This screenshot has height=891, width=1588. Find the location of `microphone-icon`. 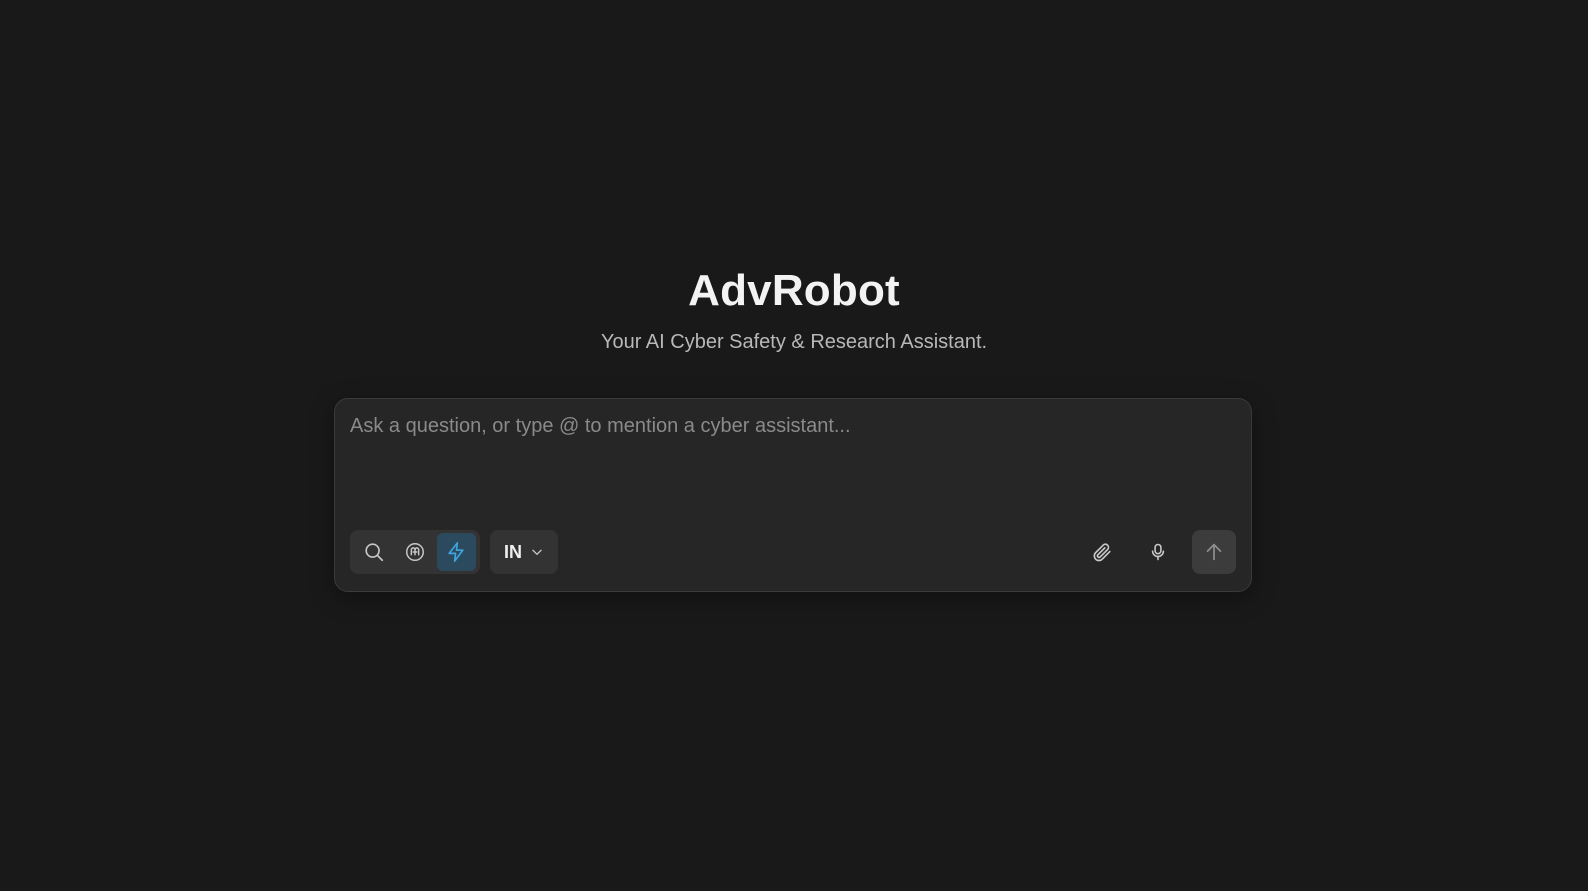

microphone-icon is located at coordinates (1158, 552).